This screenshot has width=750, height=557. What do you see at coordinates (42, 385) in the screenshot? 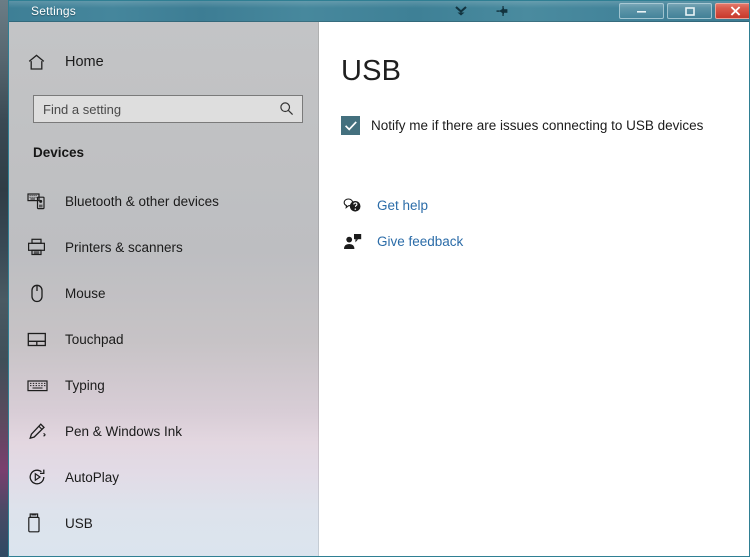
I see `keyboard-icon` at bounding box center [42, 385].